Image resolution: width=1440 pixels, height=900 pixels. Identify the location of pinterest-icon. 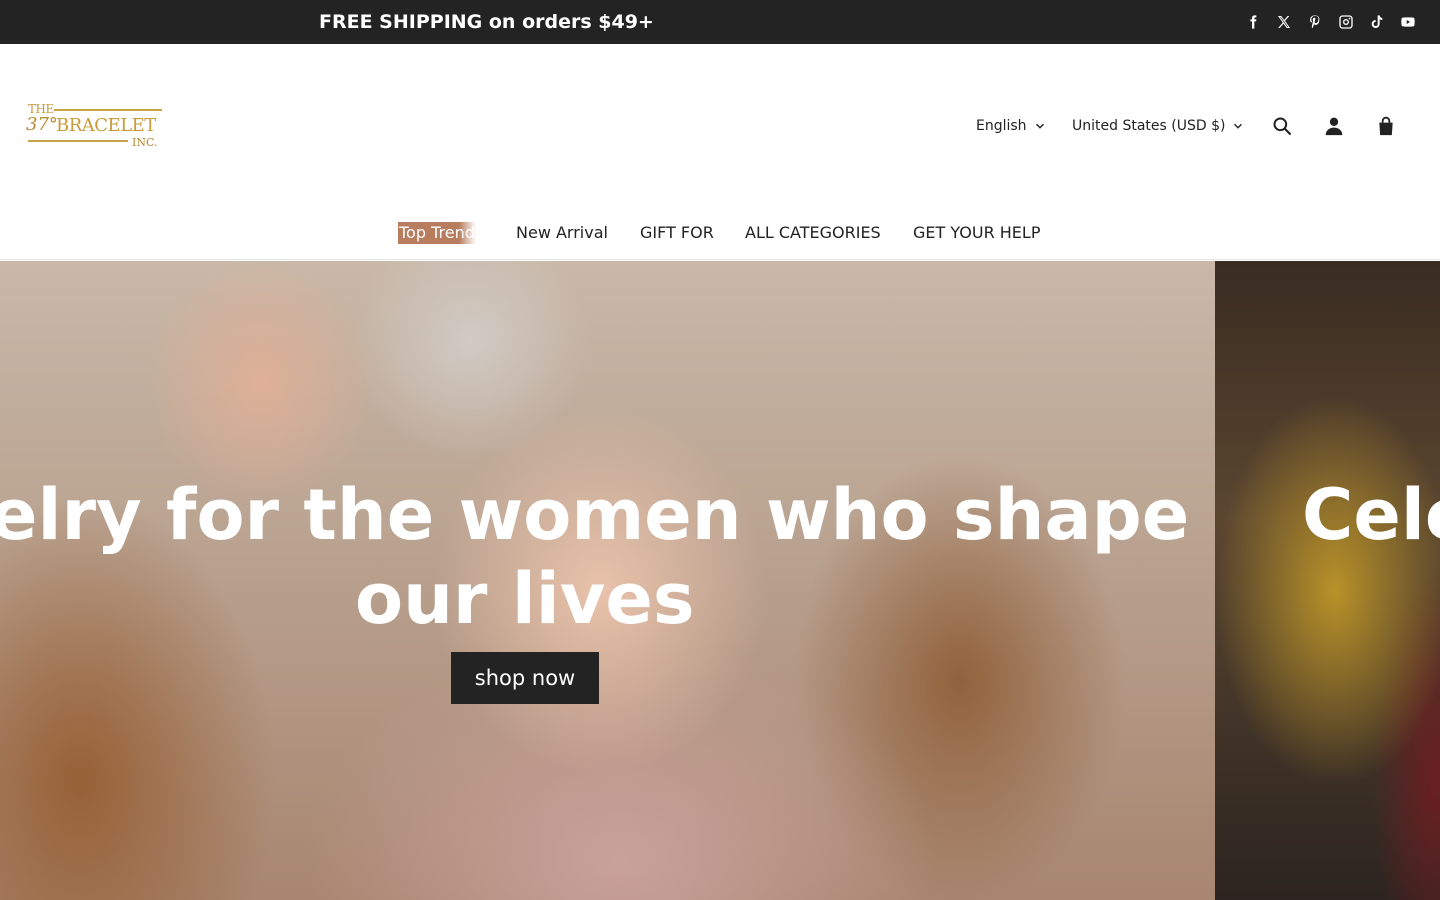
(1315, 22).